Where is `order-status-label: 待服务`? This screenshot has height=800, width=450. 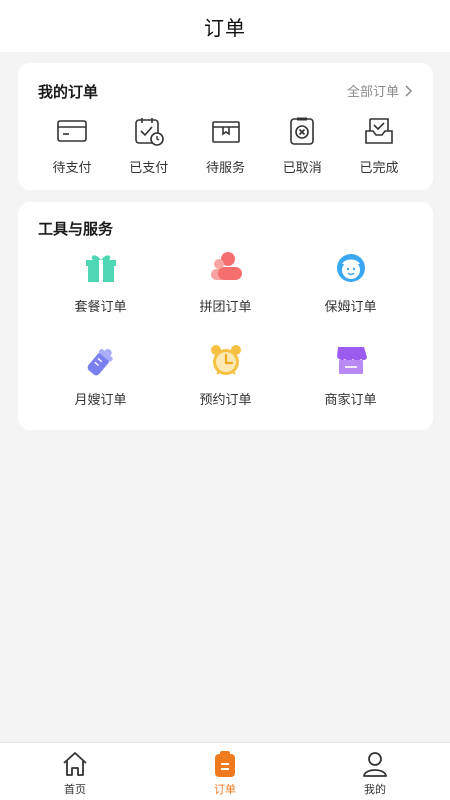 order-status-label: 待服务 is located at coordinates (225, 168).